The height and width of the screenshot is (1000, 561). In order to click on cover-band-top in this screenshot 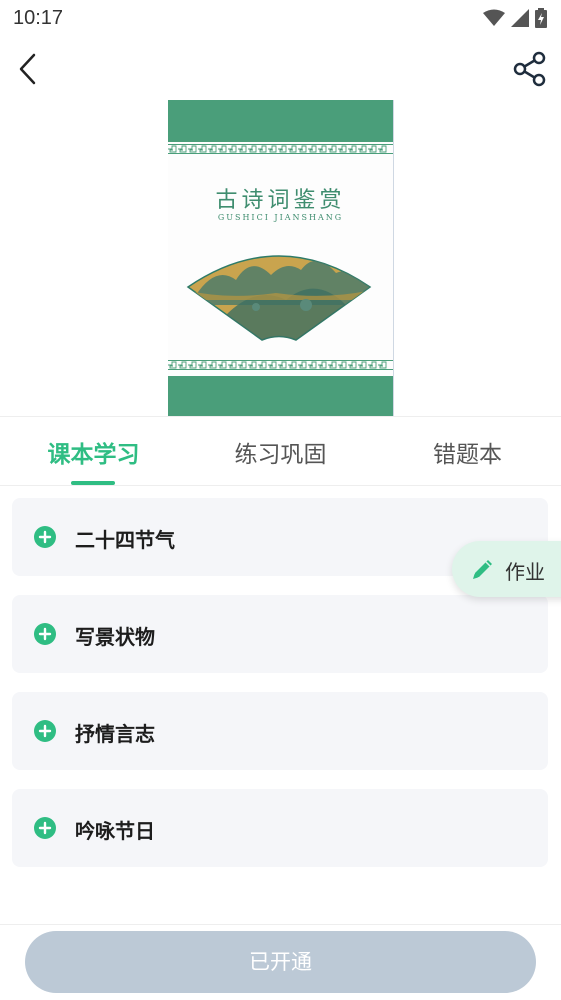, I will do `click(280, 121)`.